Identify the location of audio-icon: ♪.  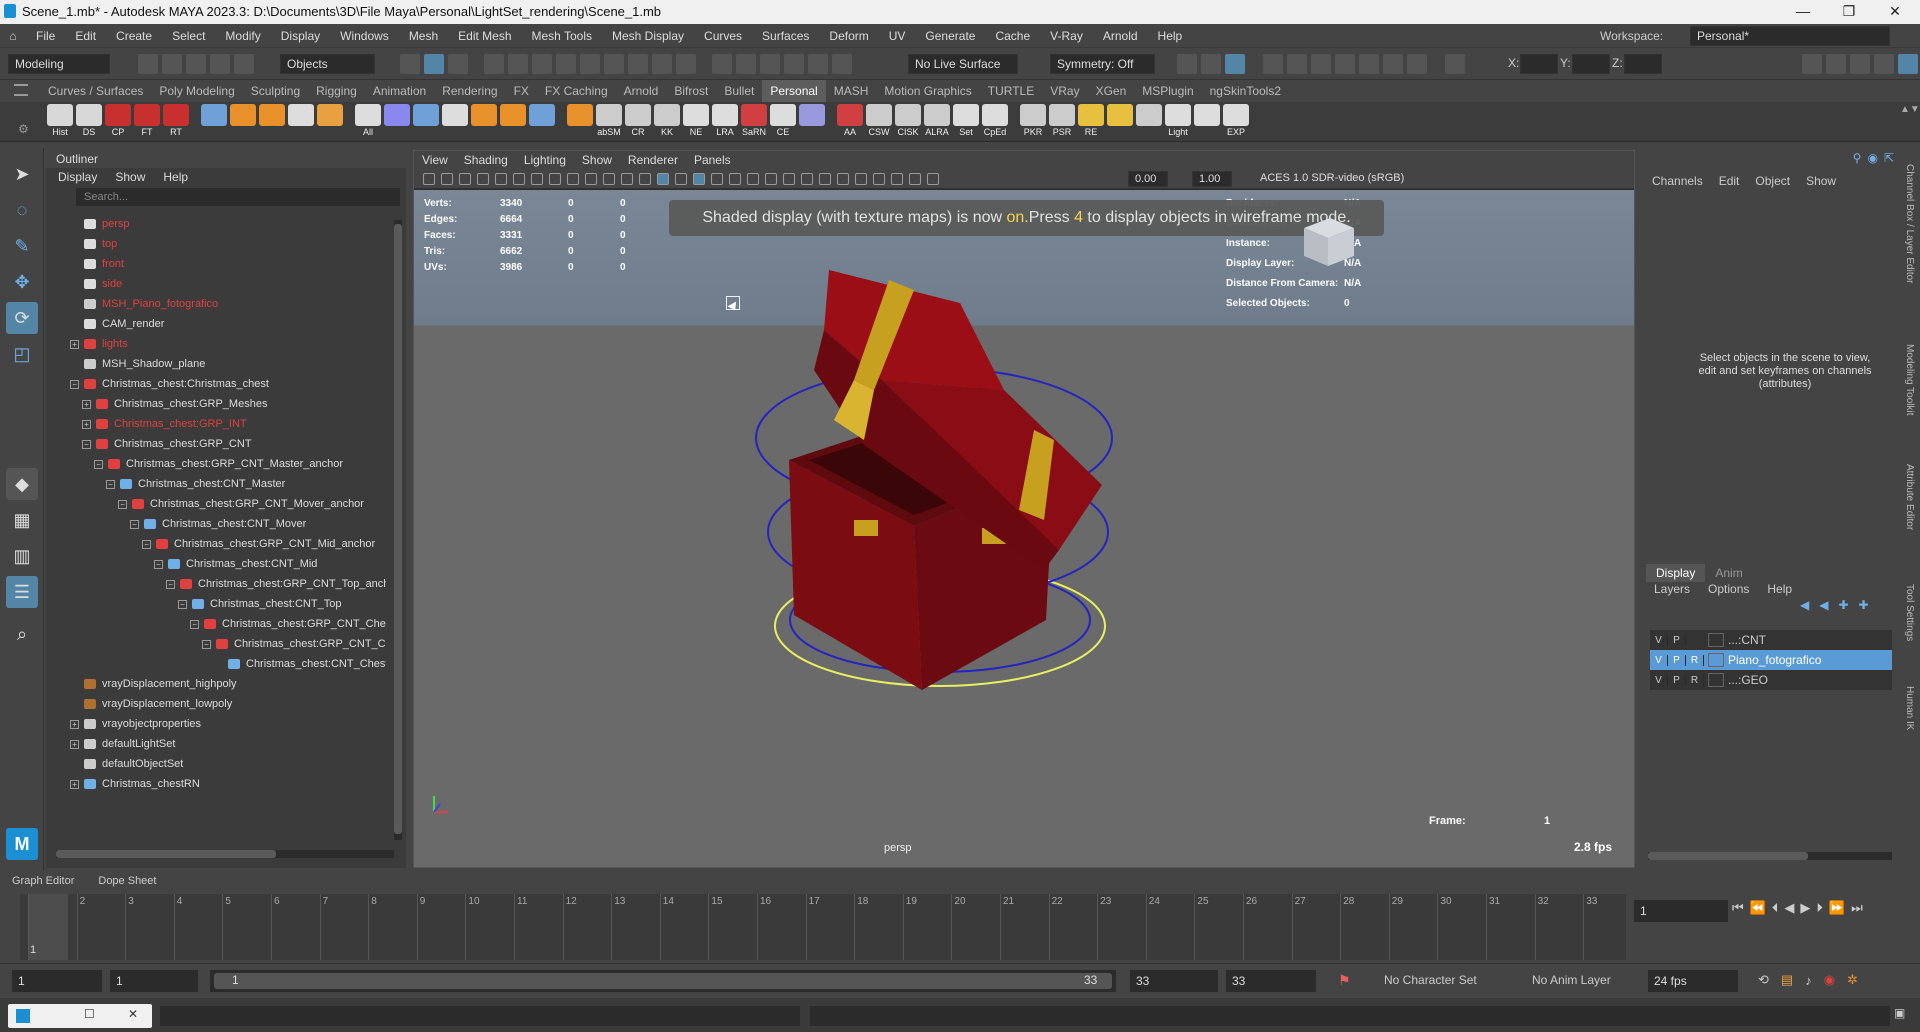
(1808, 980).